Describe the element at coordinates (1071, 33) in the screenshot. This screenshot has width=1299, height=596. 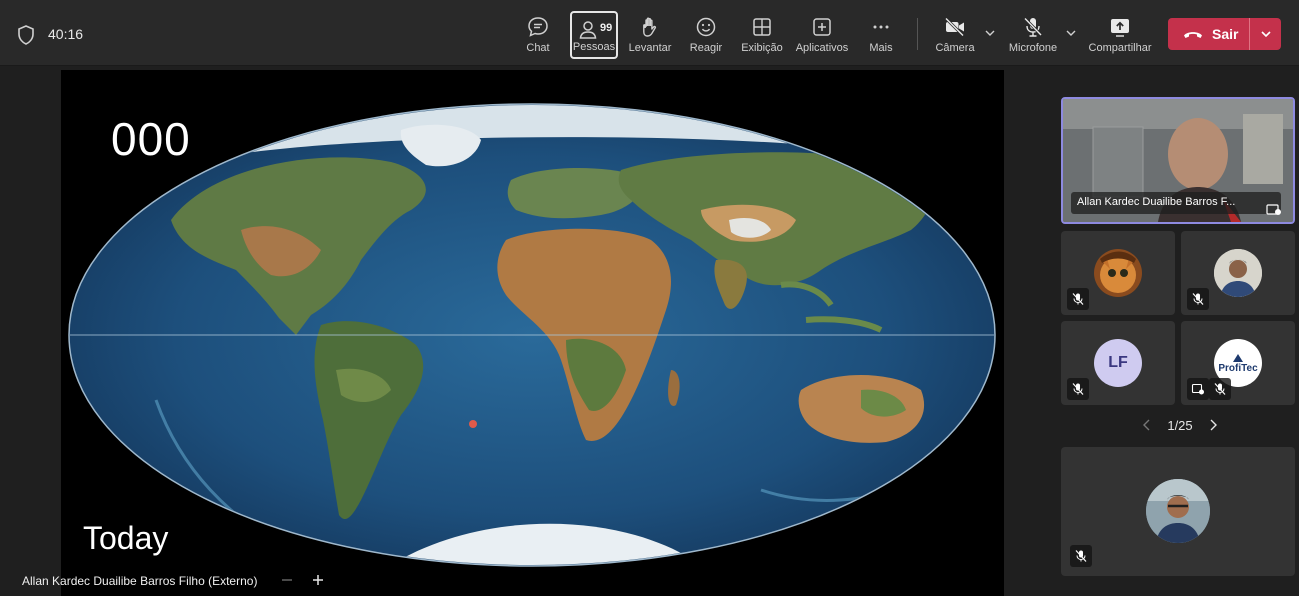
I see `mic-options-chevron-icon` at that location.